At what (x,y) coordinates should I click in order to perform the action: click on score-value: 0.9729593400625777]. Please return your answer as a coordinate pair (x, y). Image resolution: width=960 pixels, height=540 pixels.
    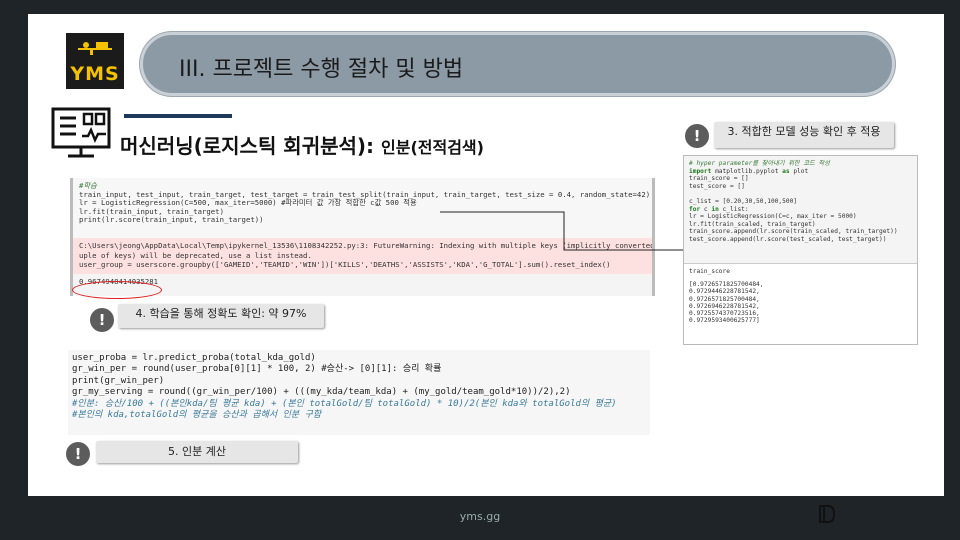
    Looking at the image, I should click on (724, 321).